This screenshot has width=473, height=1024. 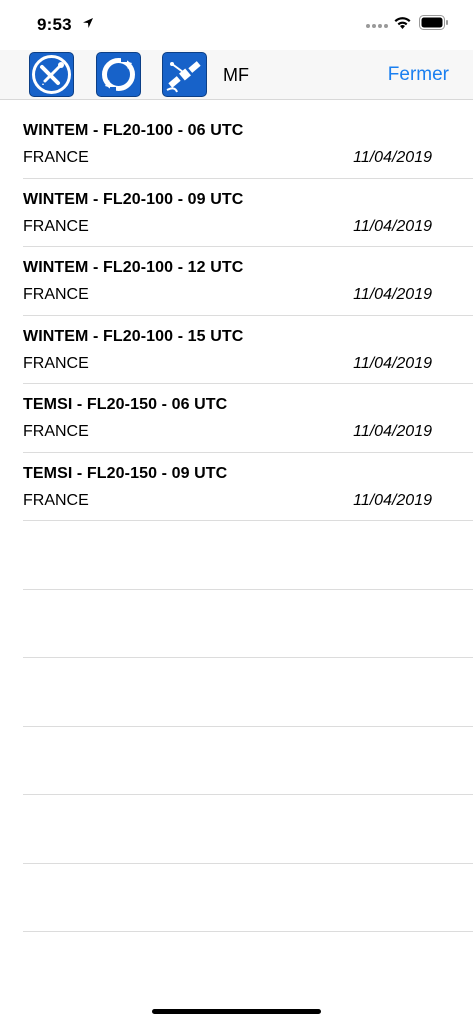 I want to click on refresh-icon, so click(x=118, y=74).